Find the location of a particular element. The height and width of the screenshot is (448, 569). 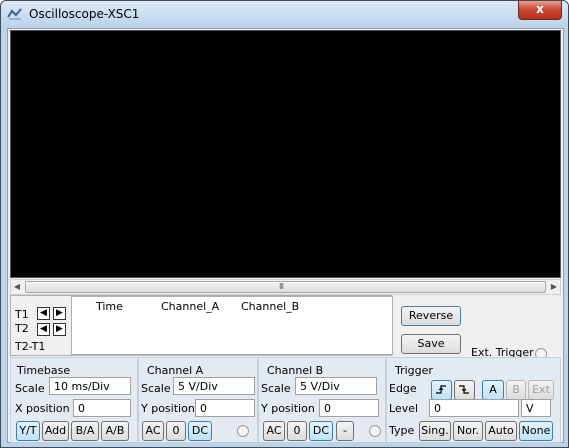

channel-b-ypos-field: 0 is located at coordinates (349, 408).